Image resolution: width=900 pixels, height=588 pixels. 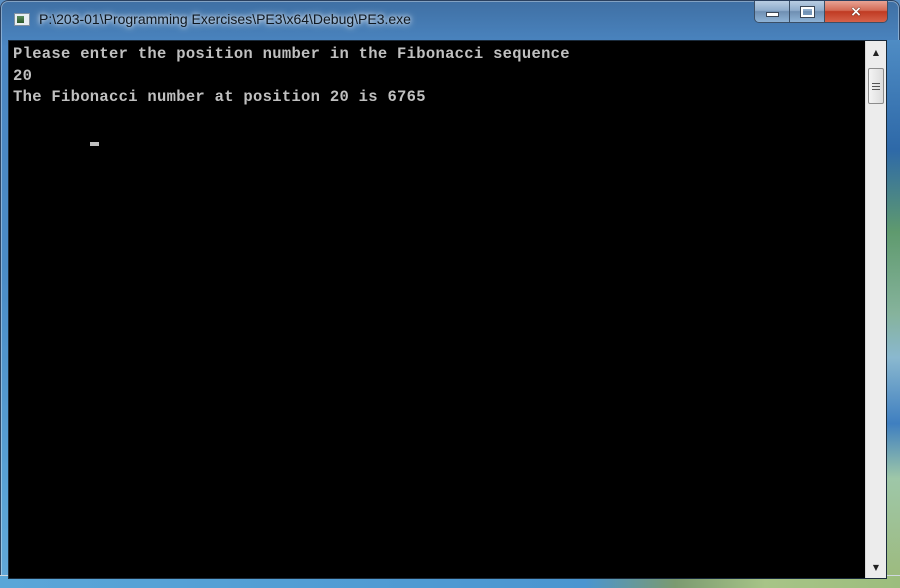 I want to click on scroll-down-button: ▼, so click(x=876, y=567).